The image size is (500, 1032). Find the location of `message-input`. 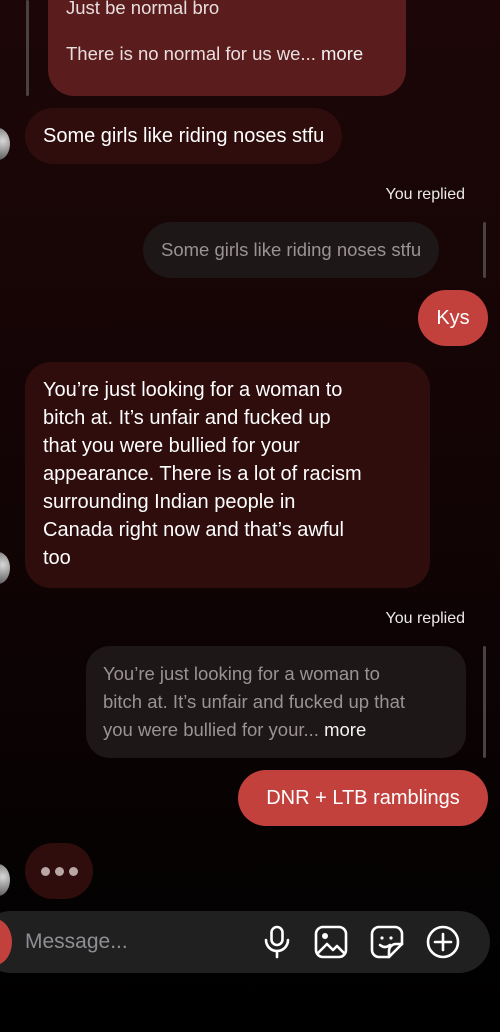

message-input is located at coordinates (135, 942).